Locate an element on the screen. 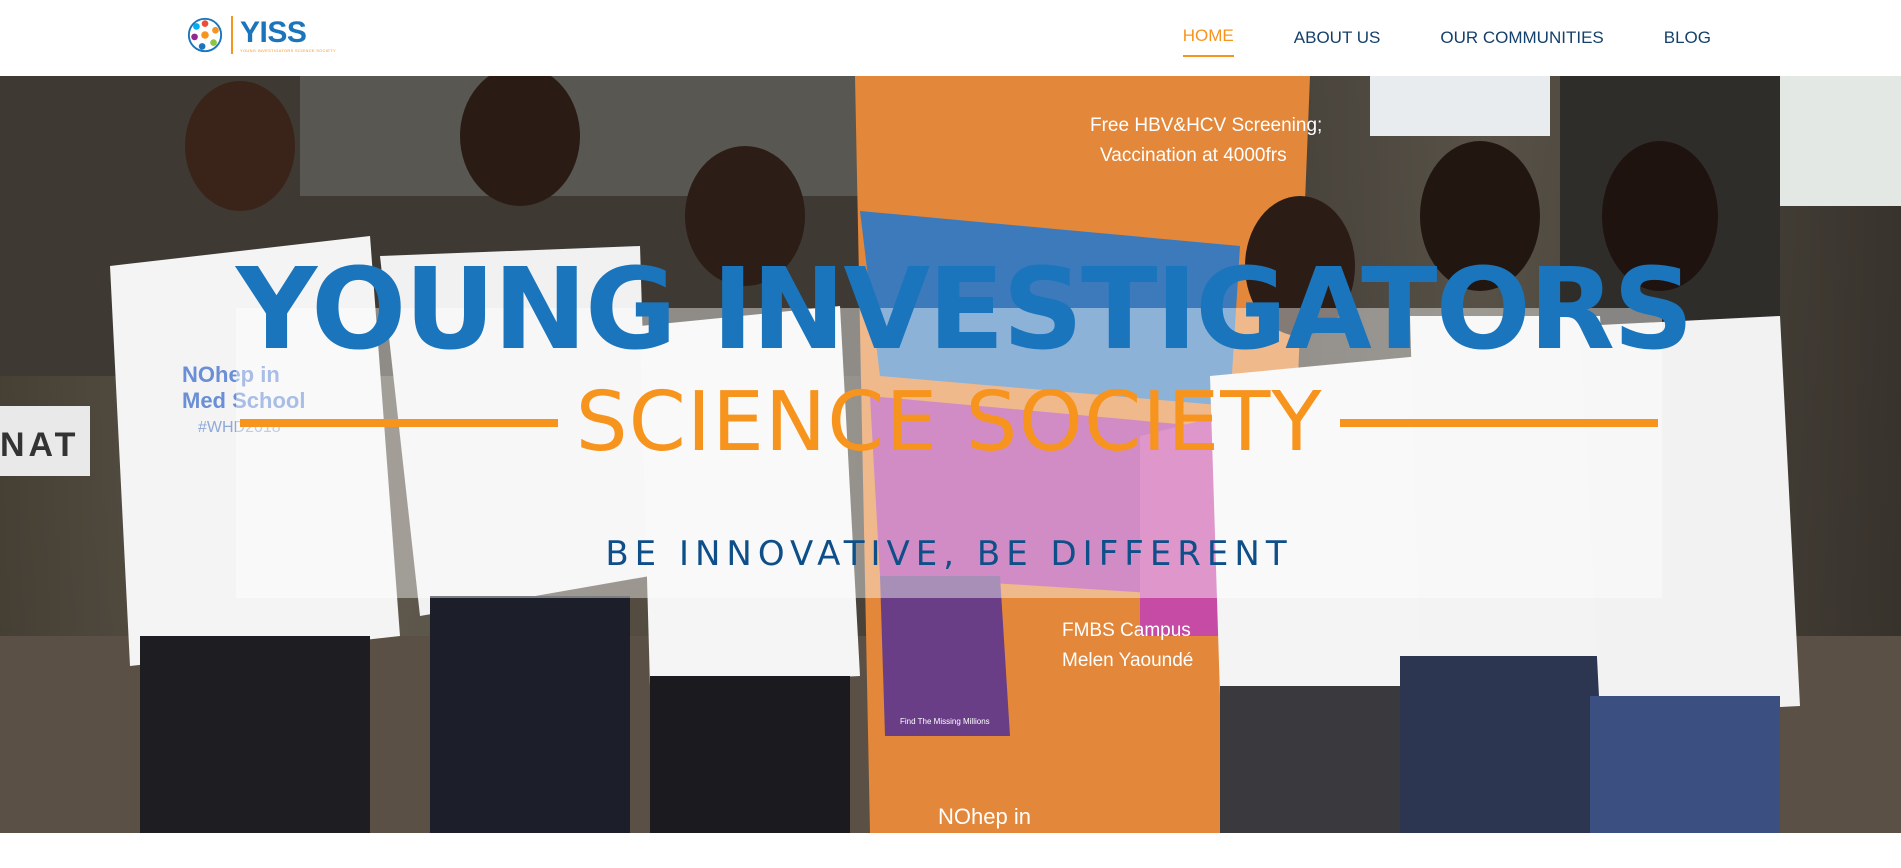 This screenshot has height=868, width=1901. logo-divider is located at coordinates (232, 35).